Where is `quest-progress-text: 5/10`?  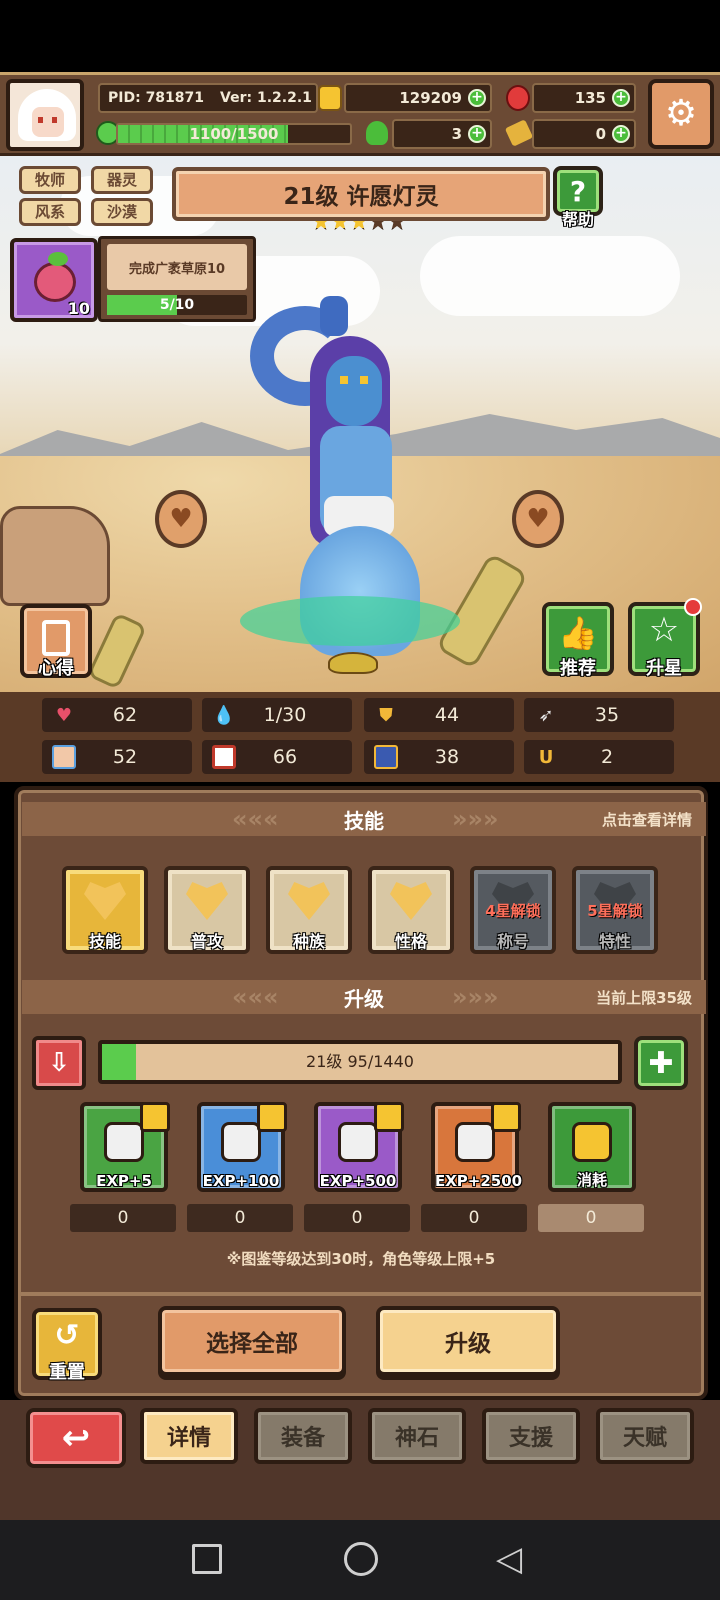 quest-progress-text: 5/10 is located at coordinates (177, 305).